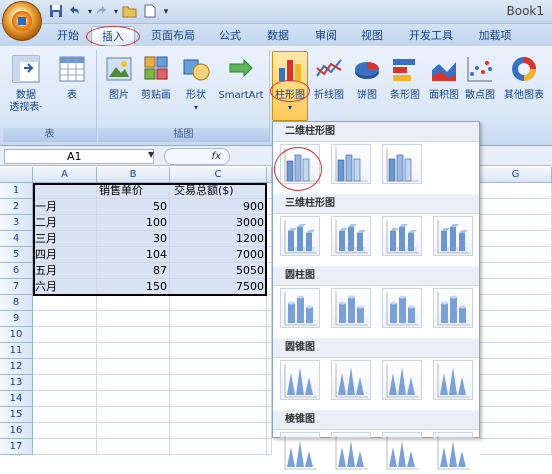 The height and width of the screenshot is (474, 552). What do you see at coordinates (16, 239) in the screenshot?
I see `row-header: 4` at bounding box center [16, 239].